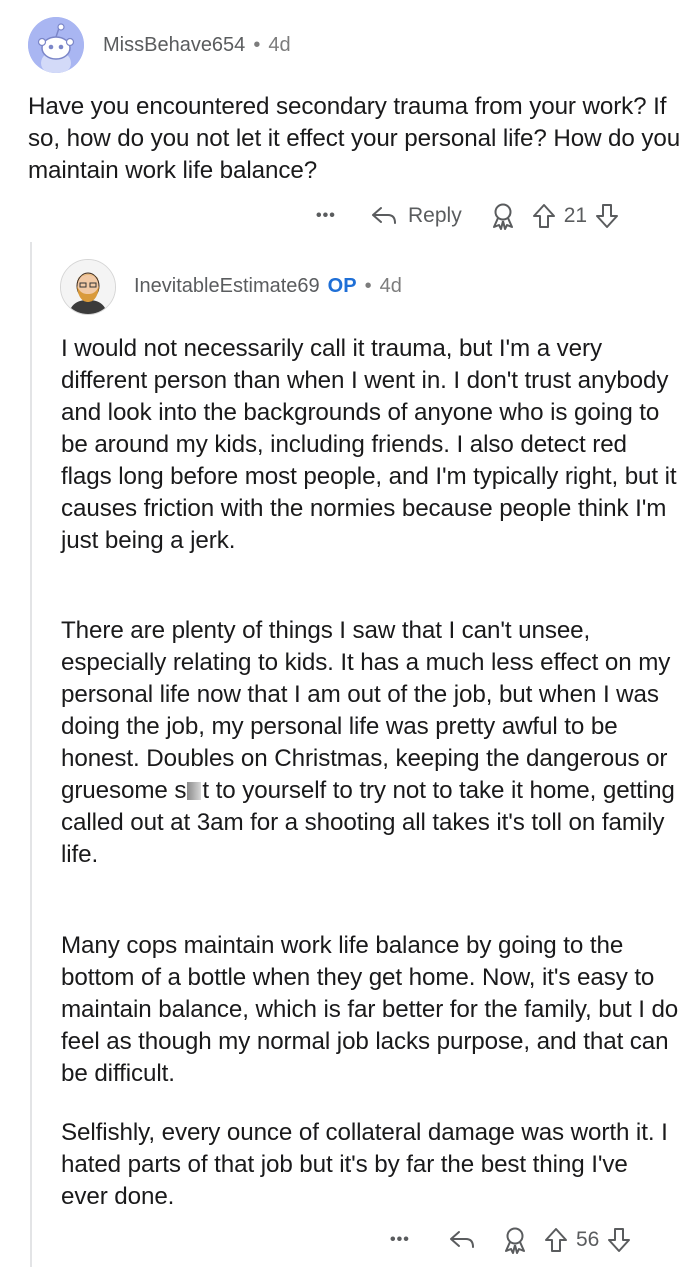 This screenshot has width=700, height=1267. Describe the element at coordinates (588, 1239) in the screenshot. I see `vote-score: 56` at that location.